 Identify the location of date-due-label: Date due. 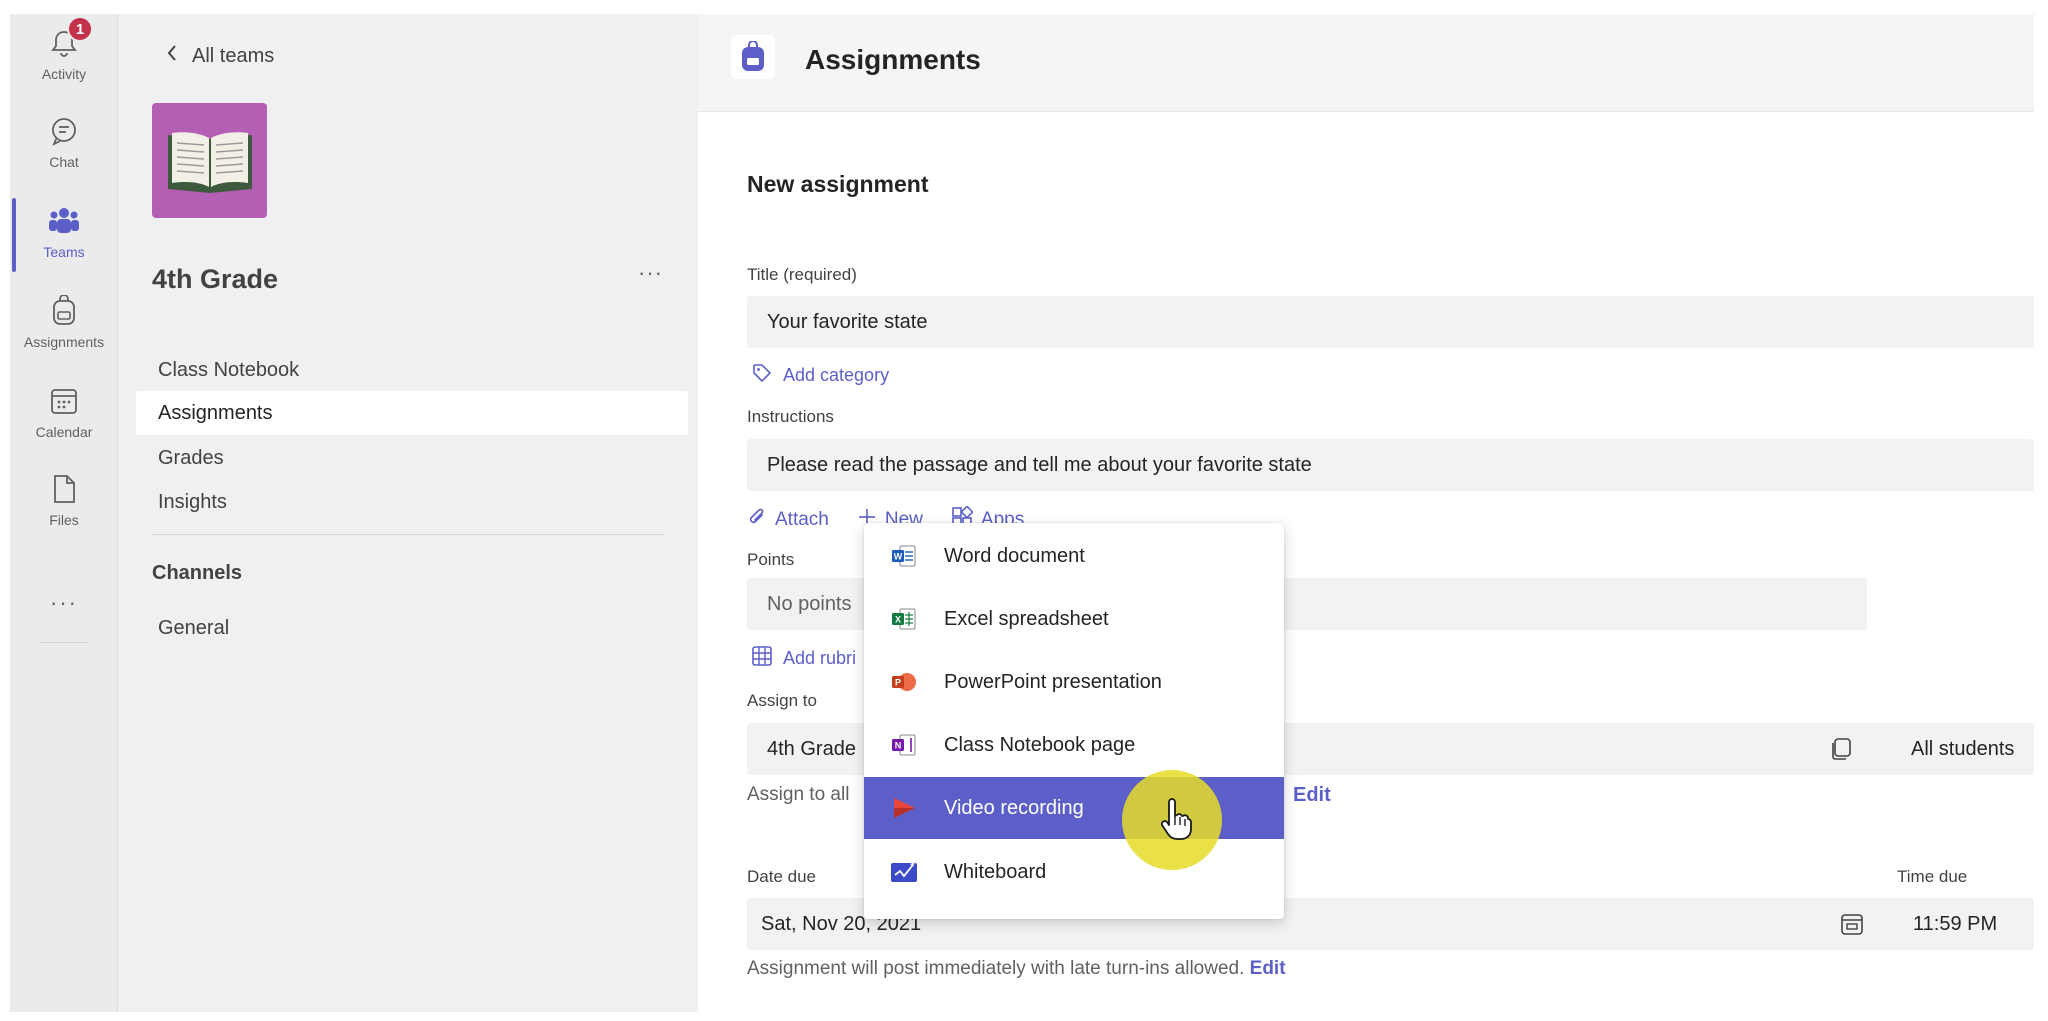
(781, 876).